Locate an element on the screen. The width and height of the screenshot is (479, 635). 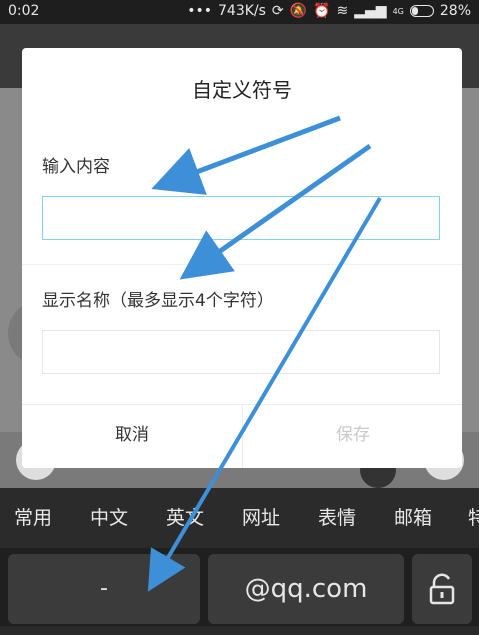
status-net-speed: 743K/s is located at coordinates (242, 11).